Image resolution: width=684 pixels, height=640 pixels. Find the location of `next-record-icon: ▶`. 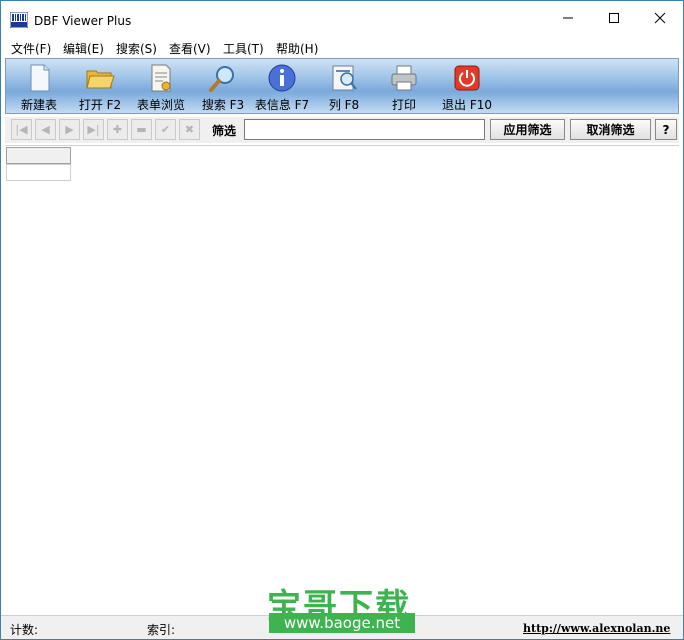

next-record-icon: ▶ is located at coordinates (69, 129).